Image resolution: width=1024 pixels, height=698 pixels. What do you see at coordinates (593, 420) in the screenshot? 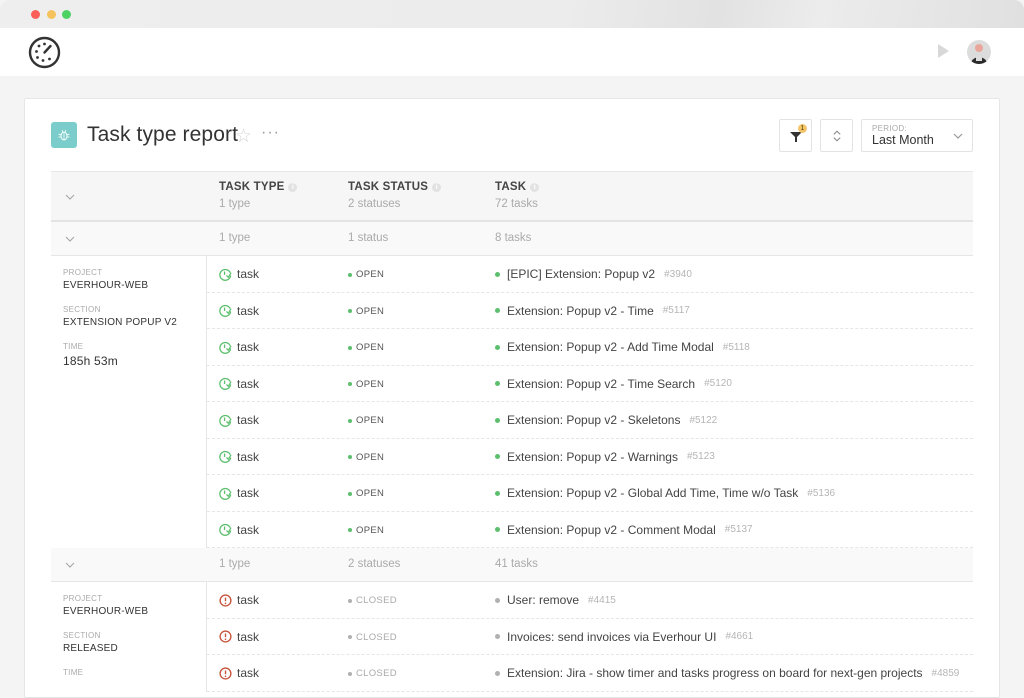
I see `task-name: Extension: Popup v2 - Skeletons` at bounding box center [593, 420].